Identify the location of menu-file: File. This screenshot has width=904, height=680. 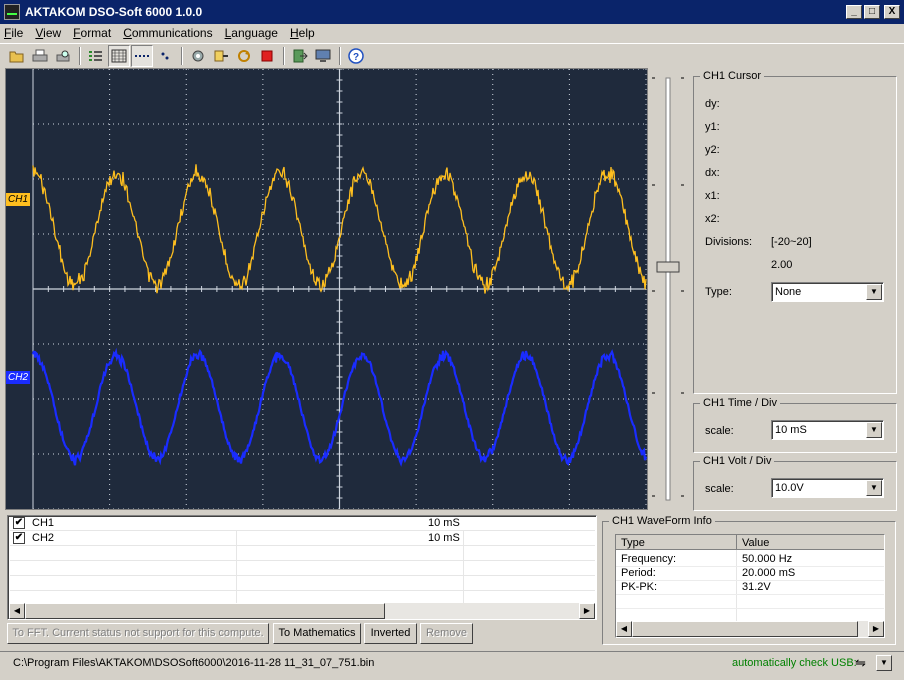
(13, 33).